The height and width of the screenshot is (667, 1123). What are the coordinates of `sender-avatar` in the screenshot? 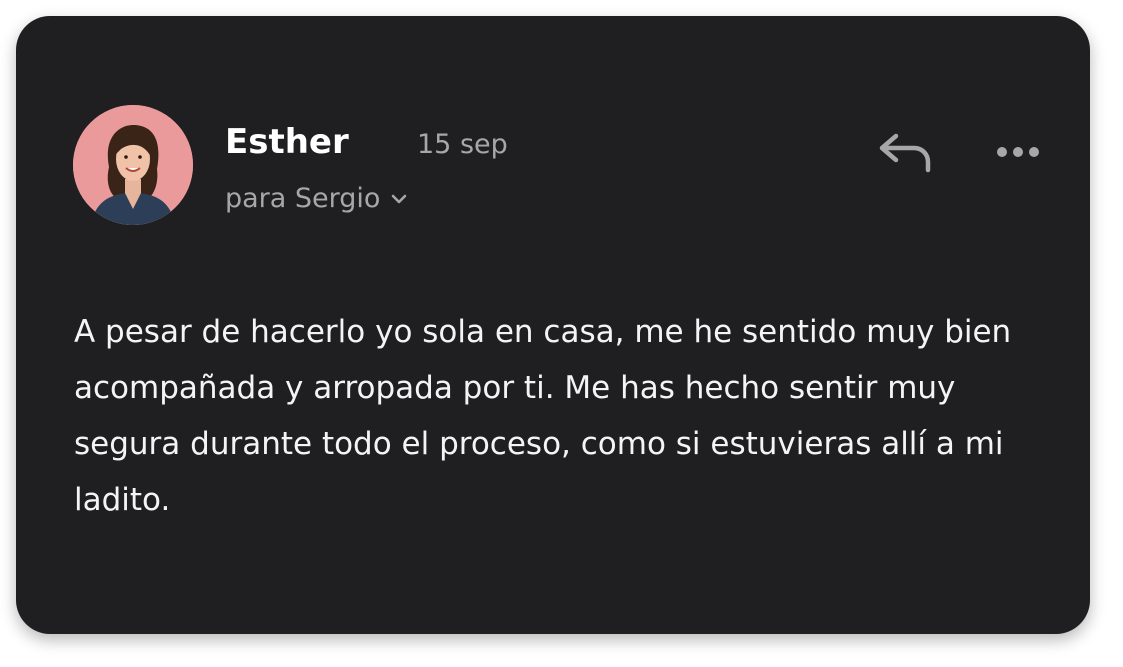 It's located at (133, 165).